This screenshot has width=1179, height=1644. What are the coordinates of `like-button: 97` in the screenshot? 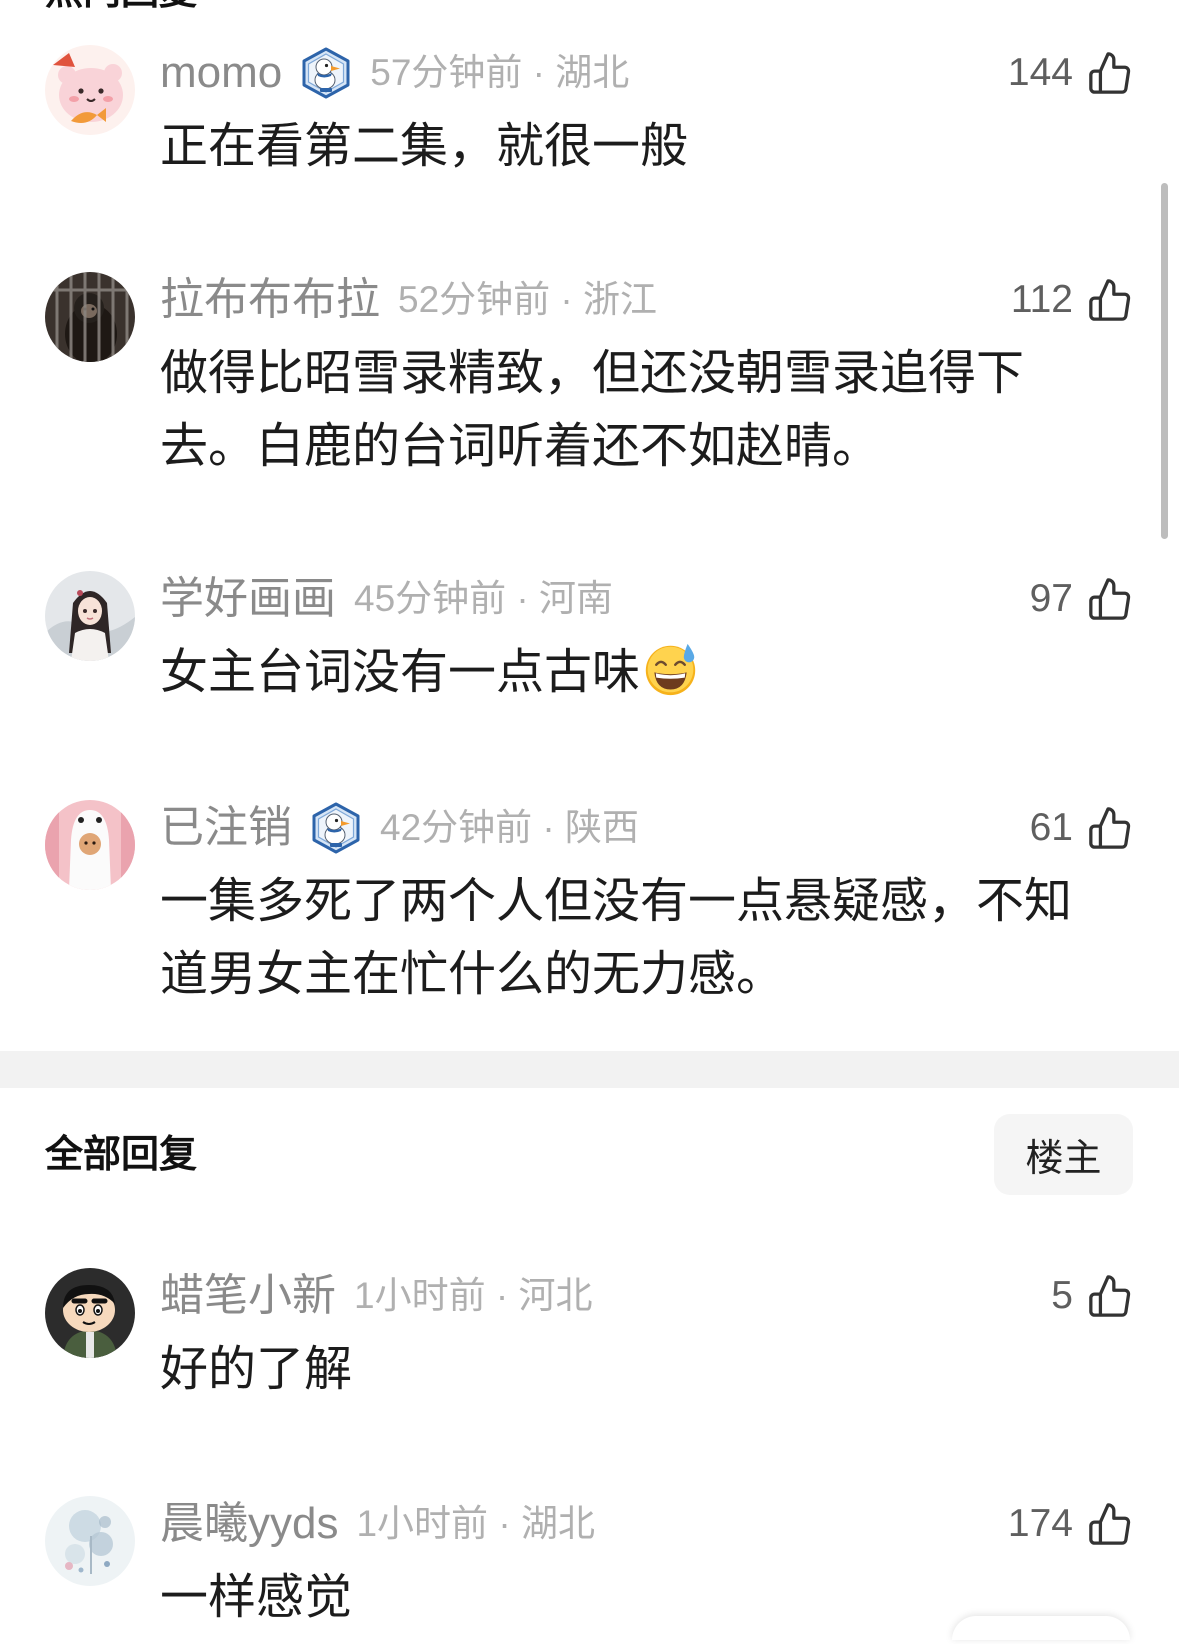 It's located at (1081, 599).